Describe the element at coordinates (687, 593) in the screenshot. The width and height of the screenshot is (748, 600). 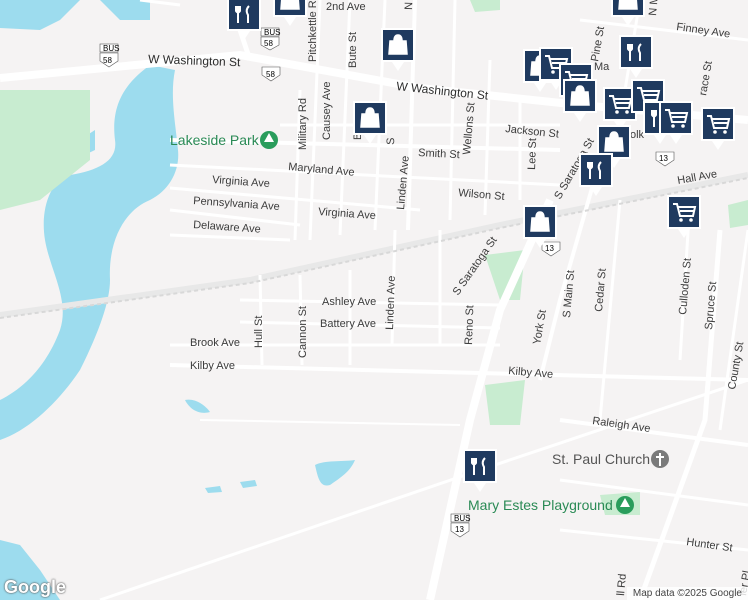
I see `map-attribution: Map data ©2025 Google` at that location.